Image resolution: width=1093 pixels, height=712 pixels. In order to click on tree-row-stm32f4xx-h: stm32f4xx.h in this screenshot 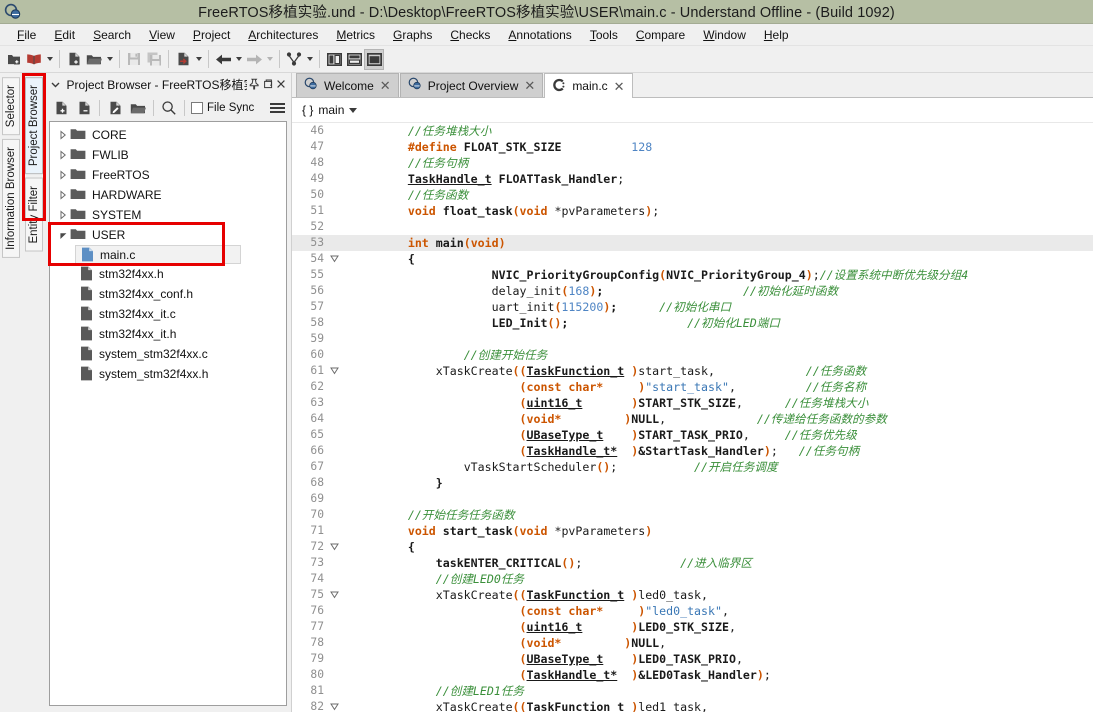, I will do `click(168, 274)`.